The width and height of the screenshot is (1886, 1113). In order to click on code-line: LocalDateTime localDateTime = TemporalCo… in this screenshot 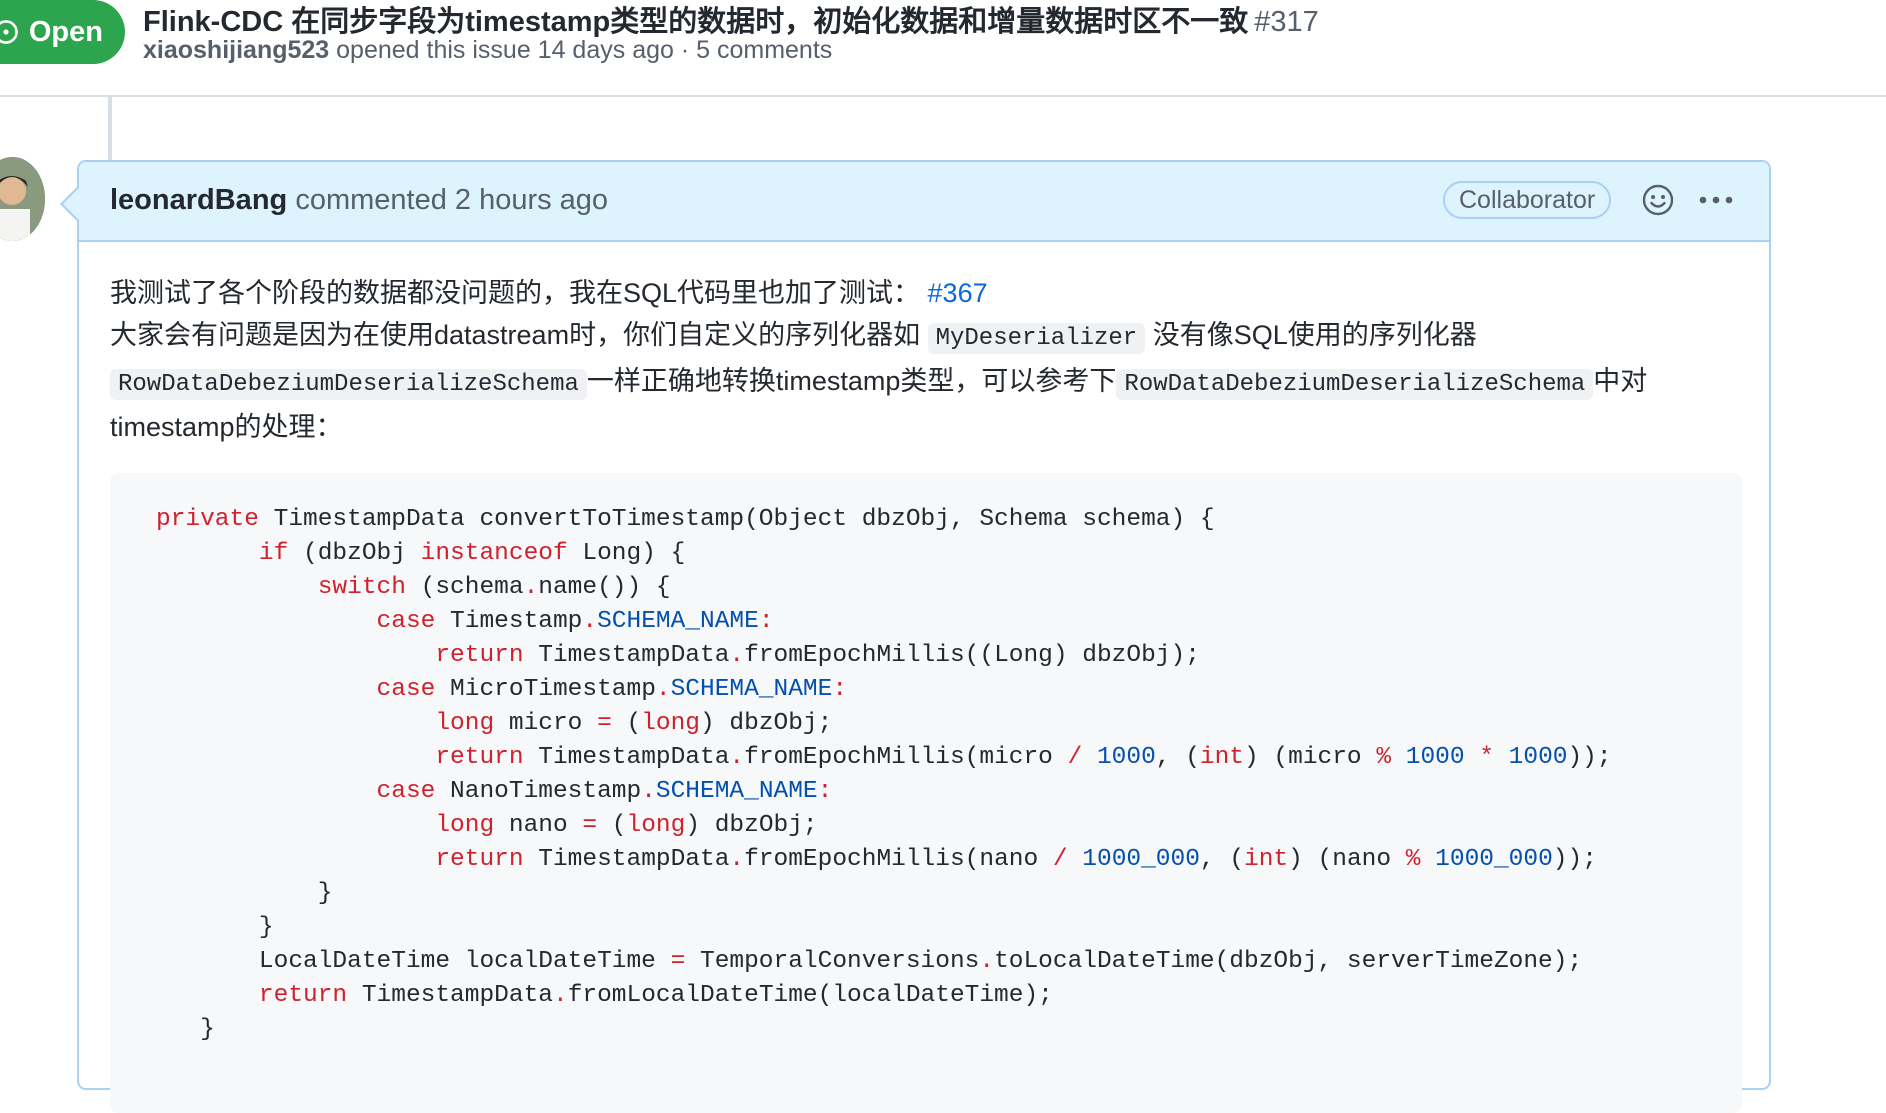, I will do `click(869, 961)`.